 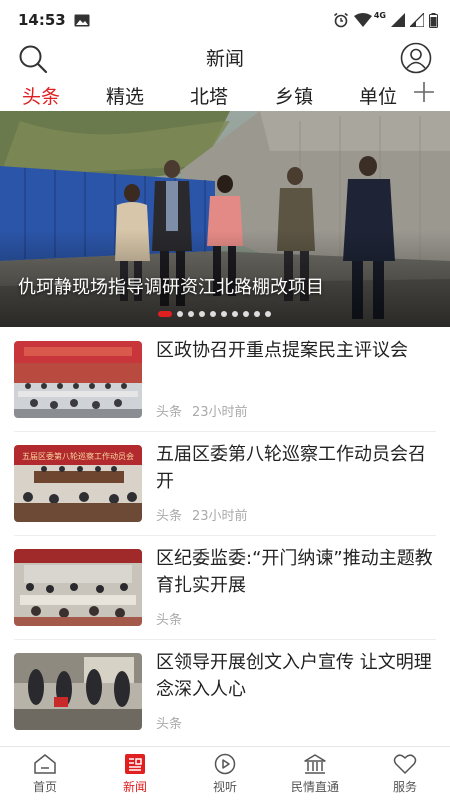 What do you see at coordinates (424, 92) in the screenshot?
I see `add-tab-icon` at bounding box center [424, 92].